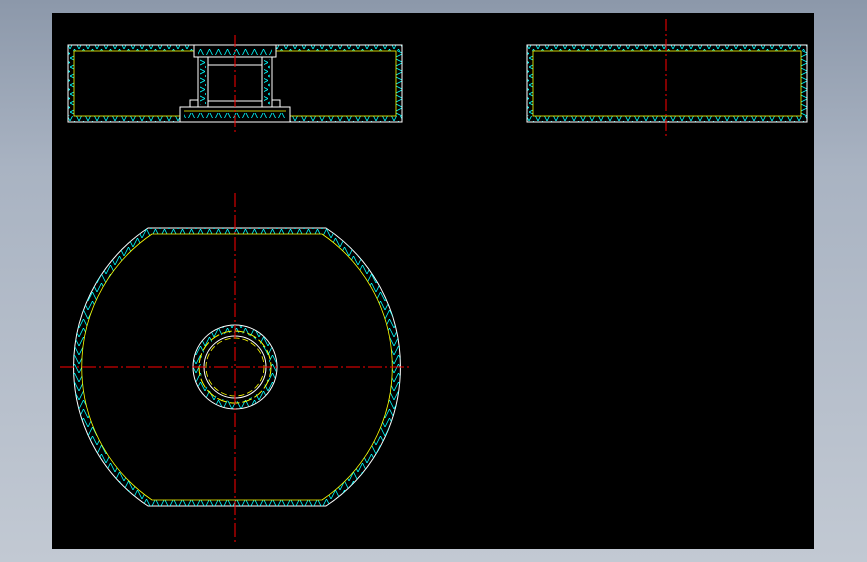 Image resolution: width=867 pixels, height=562 pixels. What do you see at coordinates (667, 119) in the screenshot?
I see `side-bottom-wall-hatch` at bounding box center [667, 119].